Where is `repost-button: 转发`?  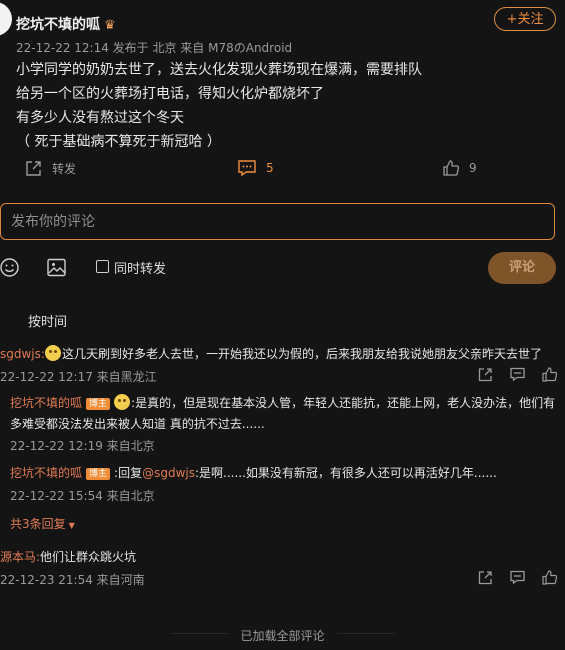 repost-button: 转发 is located at coordinates (50, 168).